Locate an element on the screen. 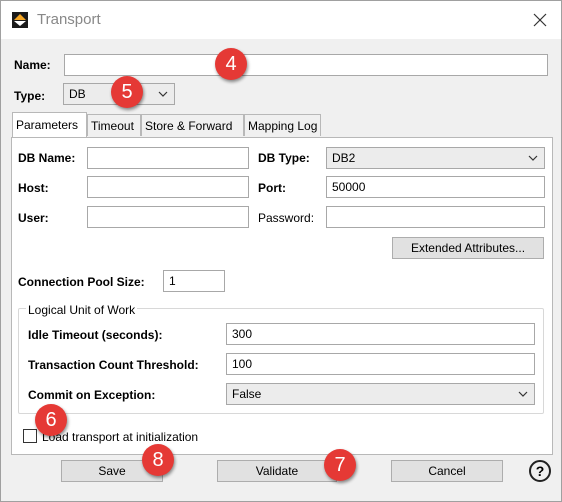 The image size is (562, 502). connection-pool-input: 1 is located at coordinates (194, 281).